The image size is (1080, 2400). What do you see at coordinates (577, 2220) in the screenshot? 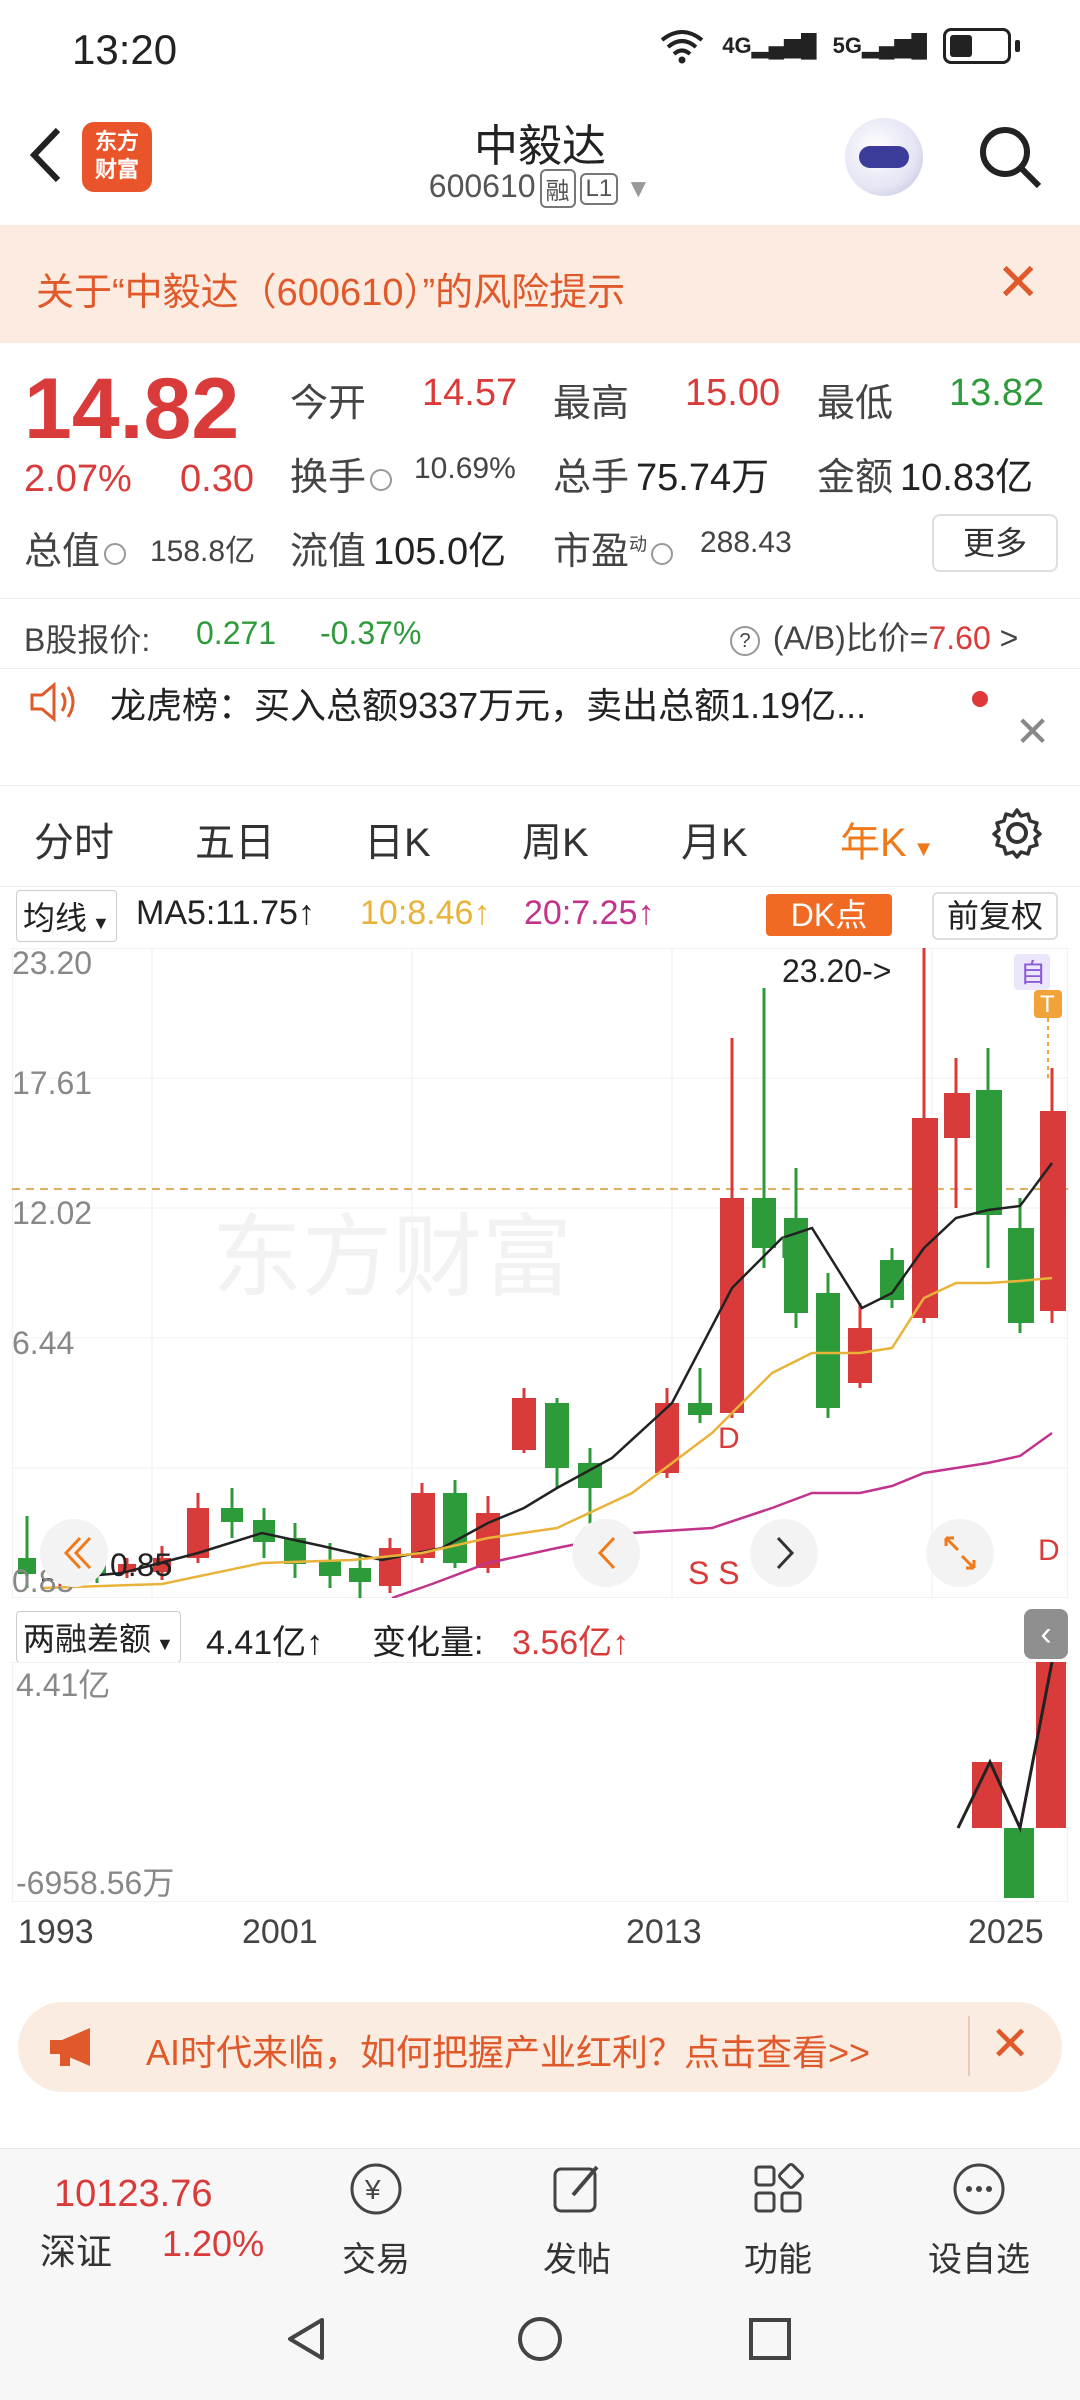
I see `nav-post: 发帖` at bounding box center [577, 2220].